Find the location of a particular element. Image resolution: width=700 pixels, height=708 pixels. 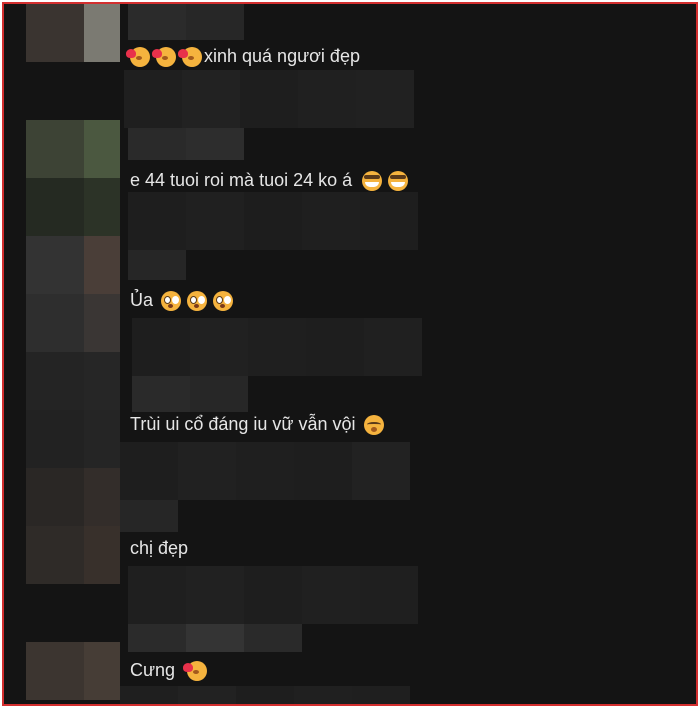

comment-text: chị đẹp is located at coordinates (159, 548).